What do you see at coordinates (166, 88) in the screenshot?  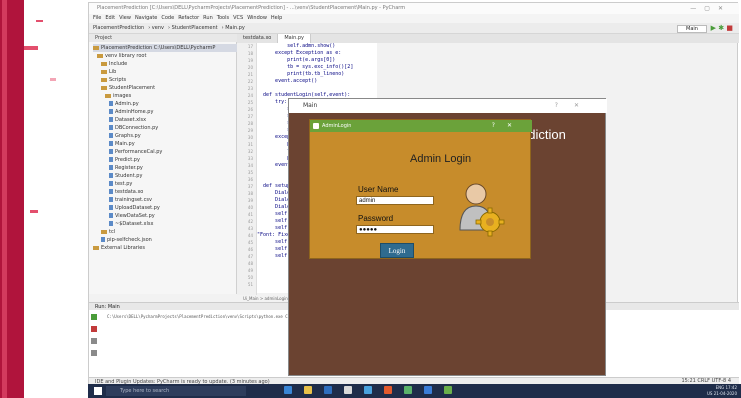 I see `tree-item: StudentPlacement` at bounding box center [166, 88].